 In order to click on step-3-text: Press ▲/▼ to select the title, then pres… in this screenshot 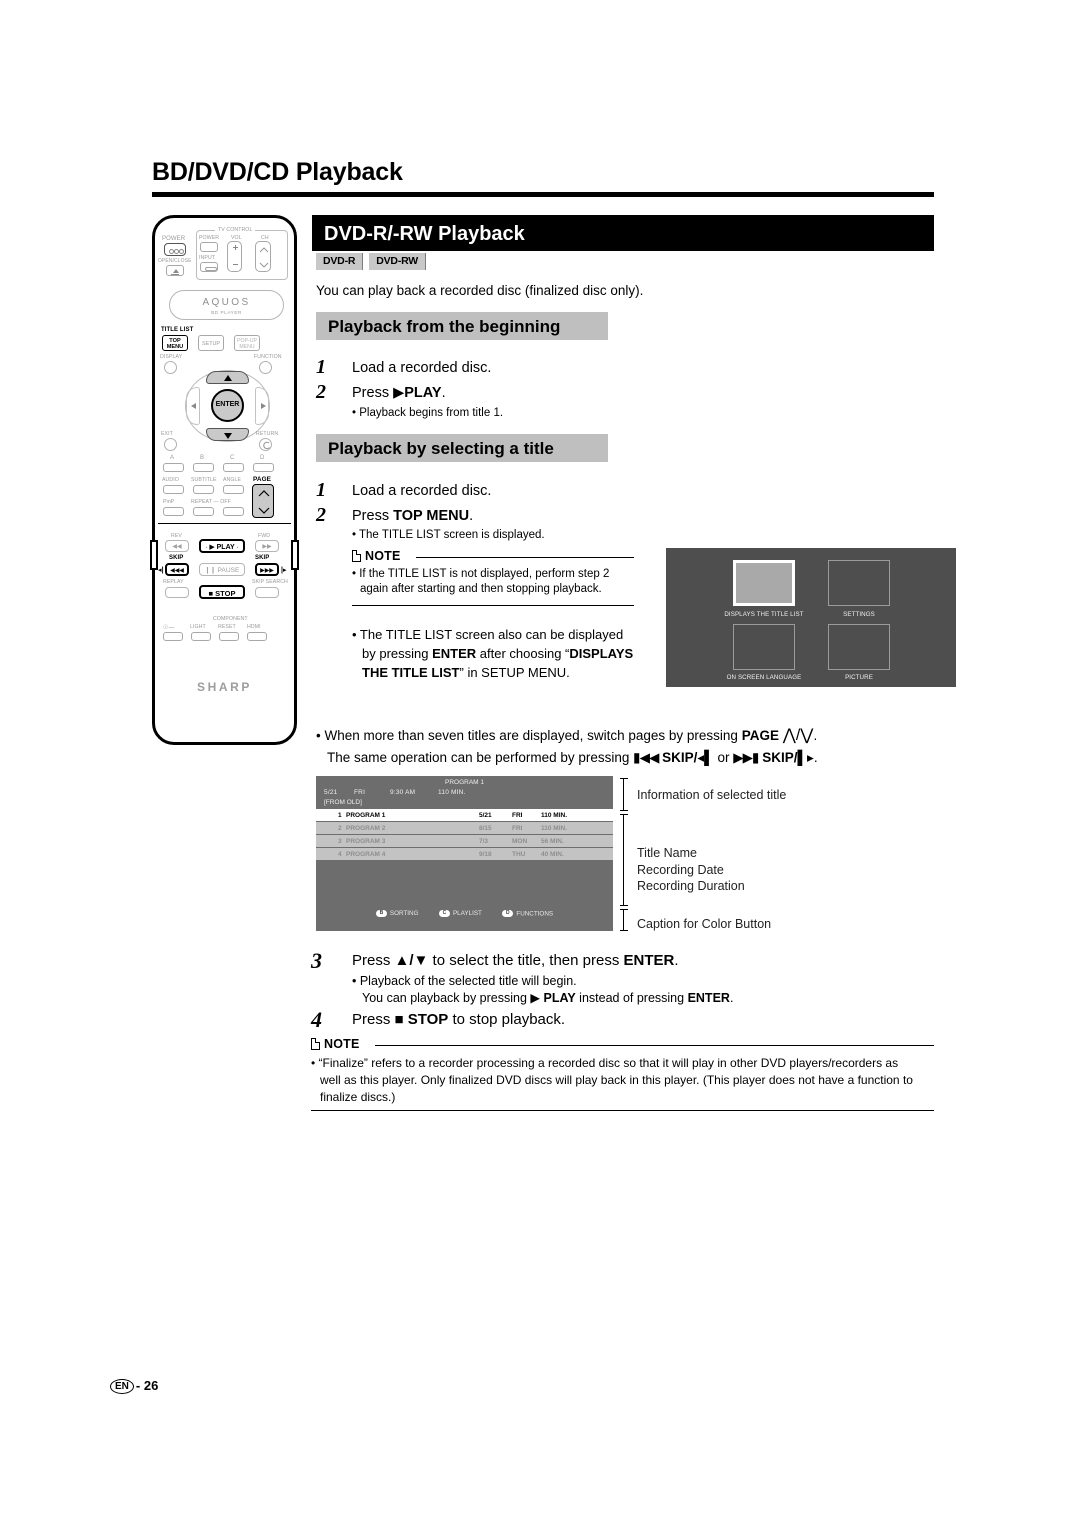, I will do `click(515, 960)`.